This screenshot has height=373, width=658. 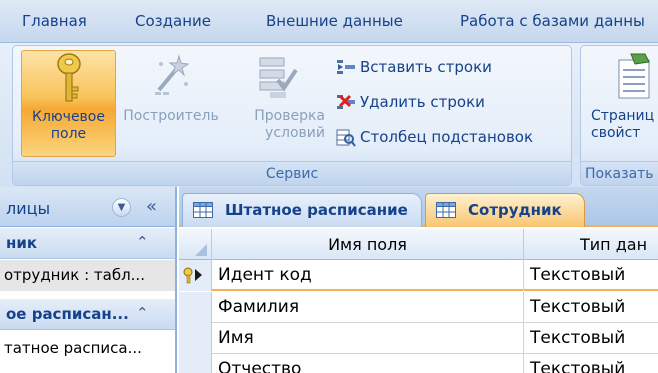 What do you see at coordinates (334, 21) in the screenshot?
I see `tab-external-data: Внешние данные` at bounding box center [334, 21].